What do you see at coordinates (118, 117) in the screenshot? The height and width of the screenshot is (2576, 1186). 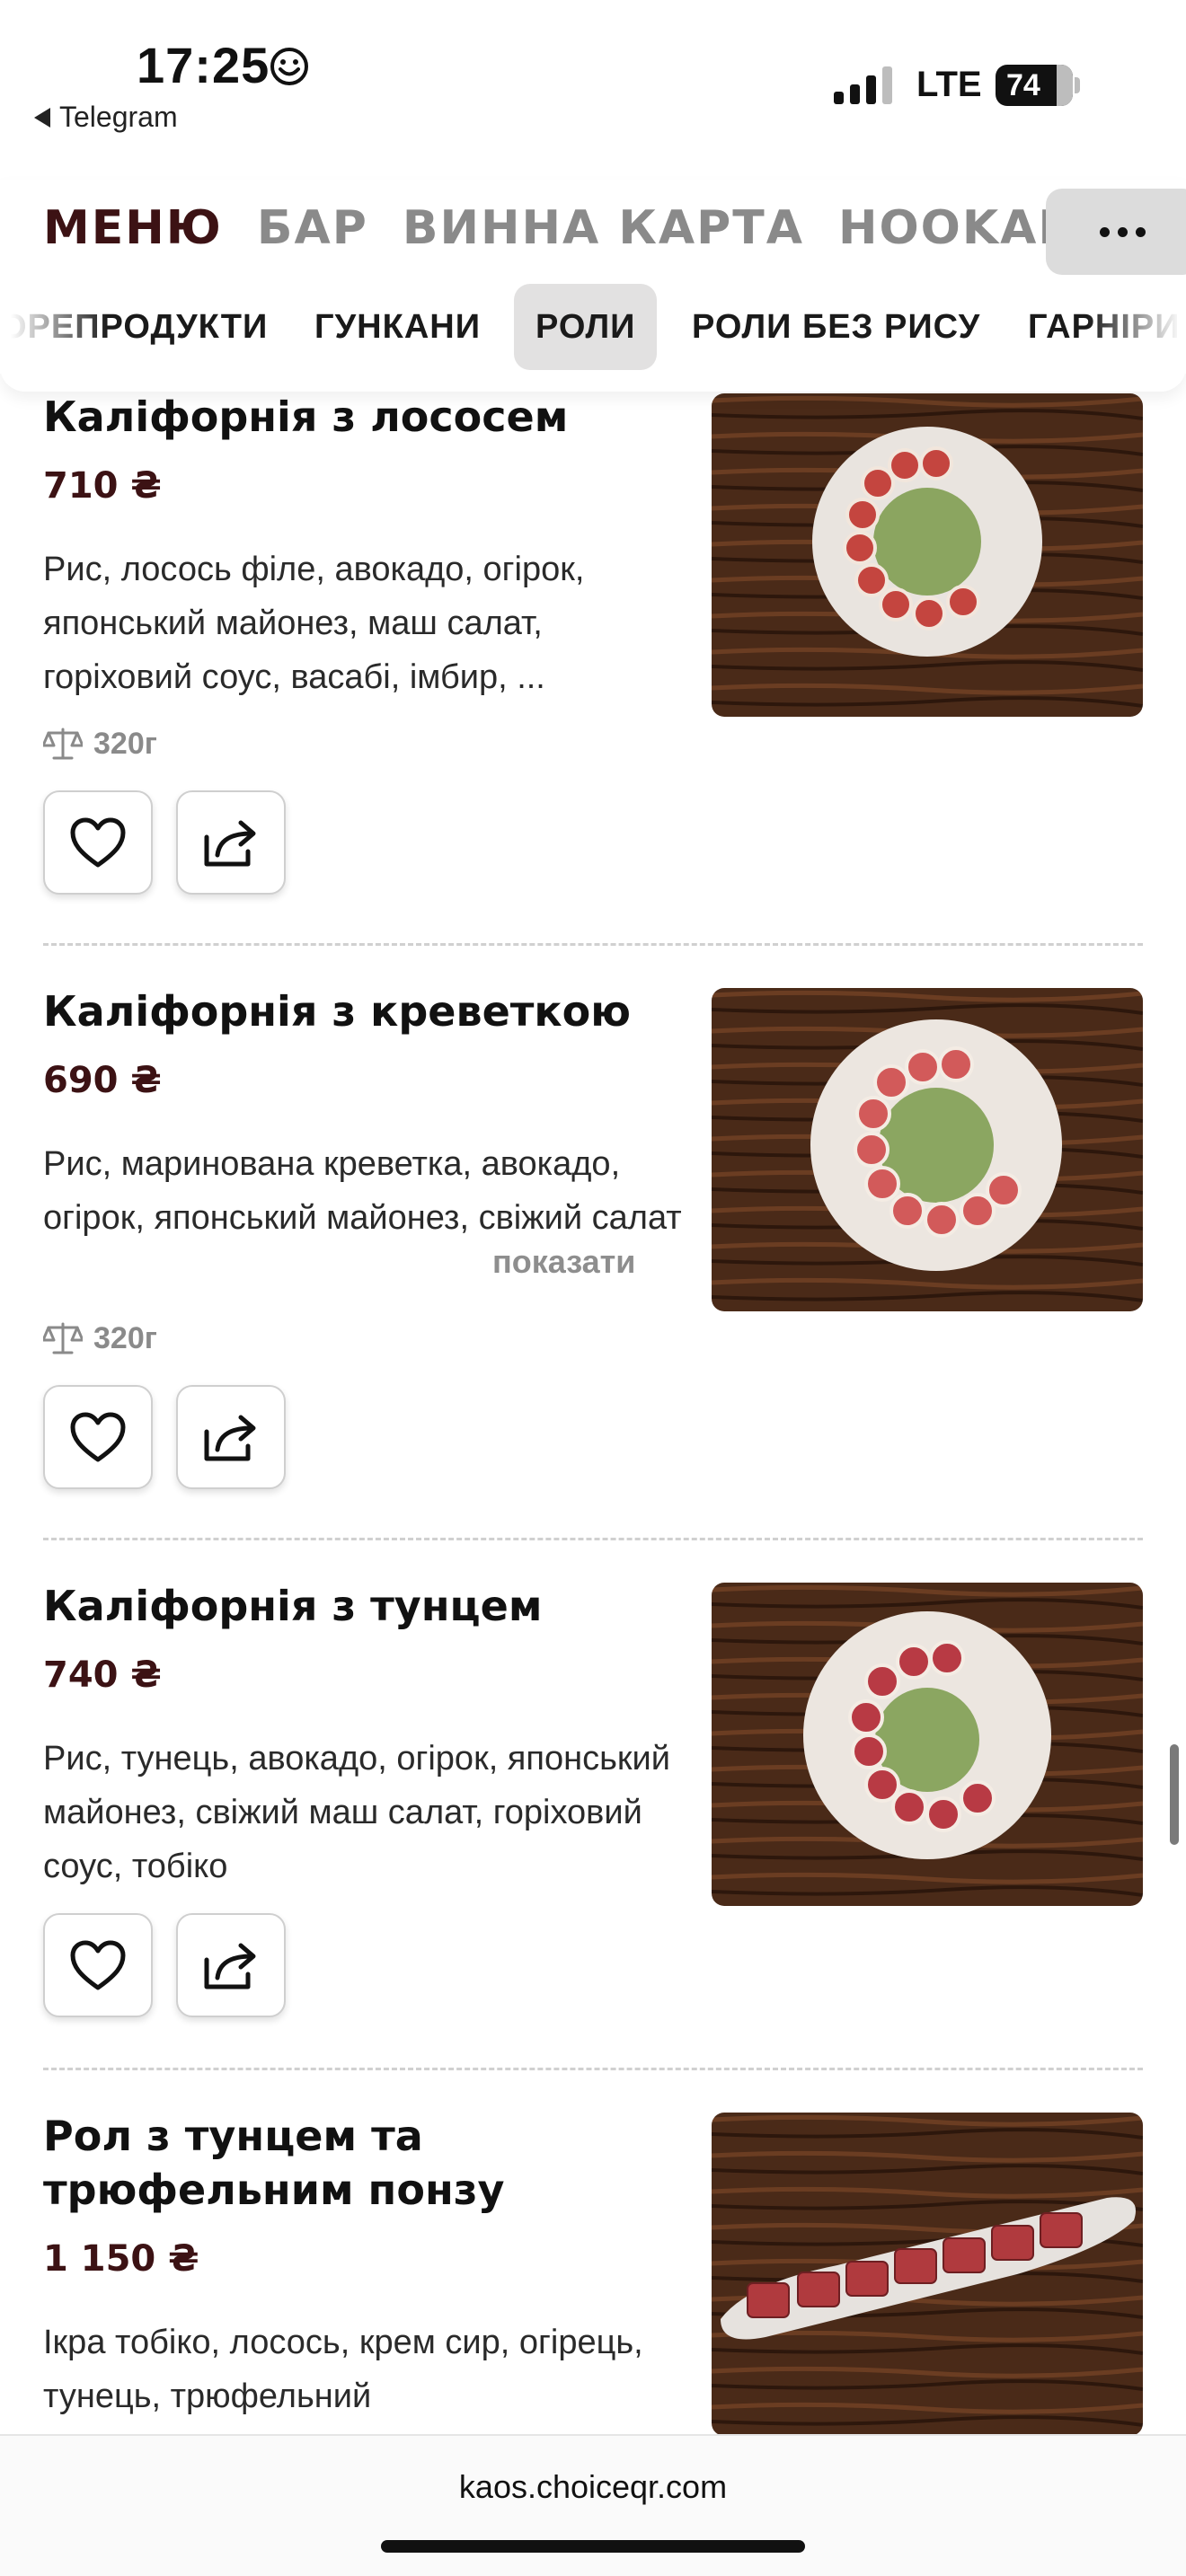 I see `back-app-label: Telegram` at bounding box center [118, 117].